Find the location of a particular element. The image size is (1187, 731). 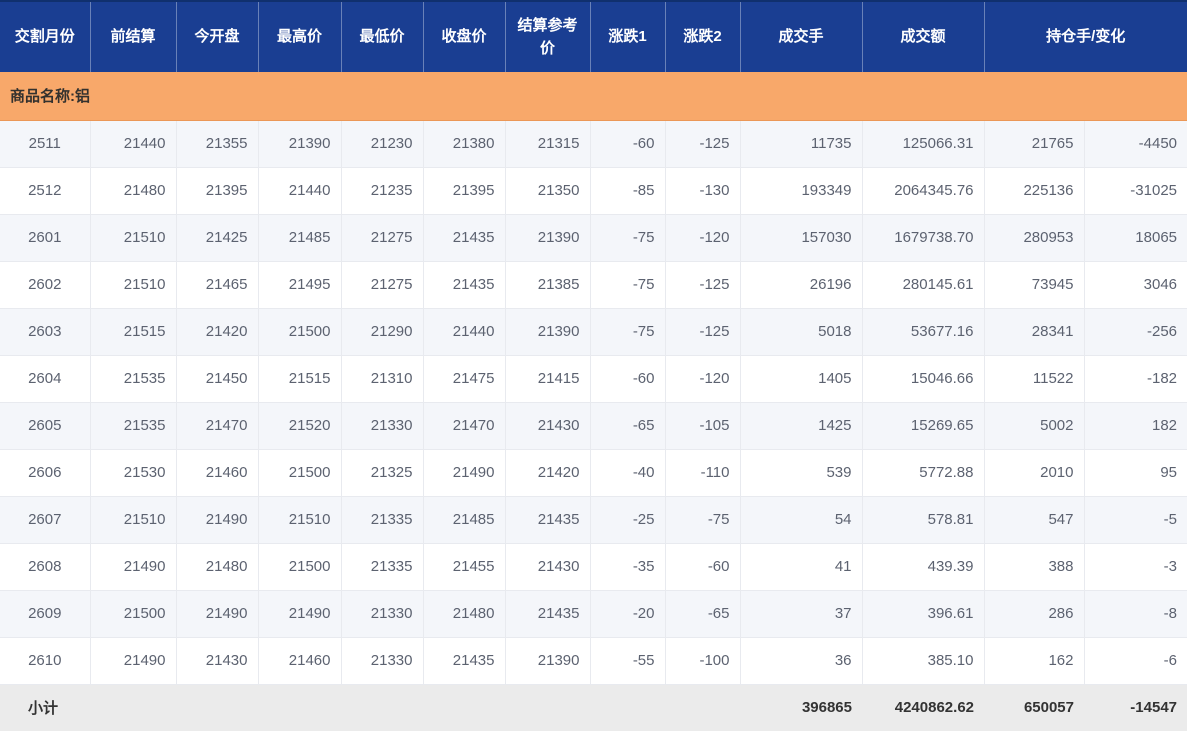

cell-value: 547 is located at coordinates (1034, 520).